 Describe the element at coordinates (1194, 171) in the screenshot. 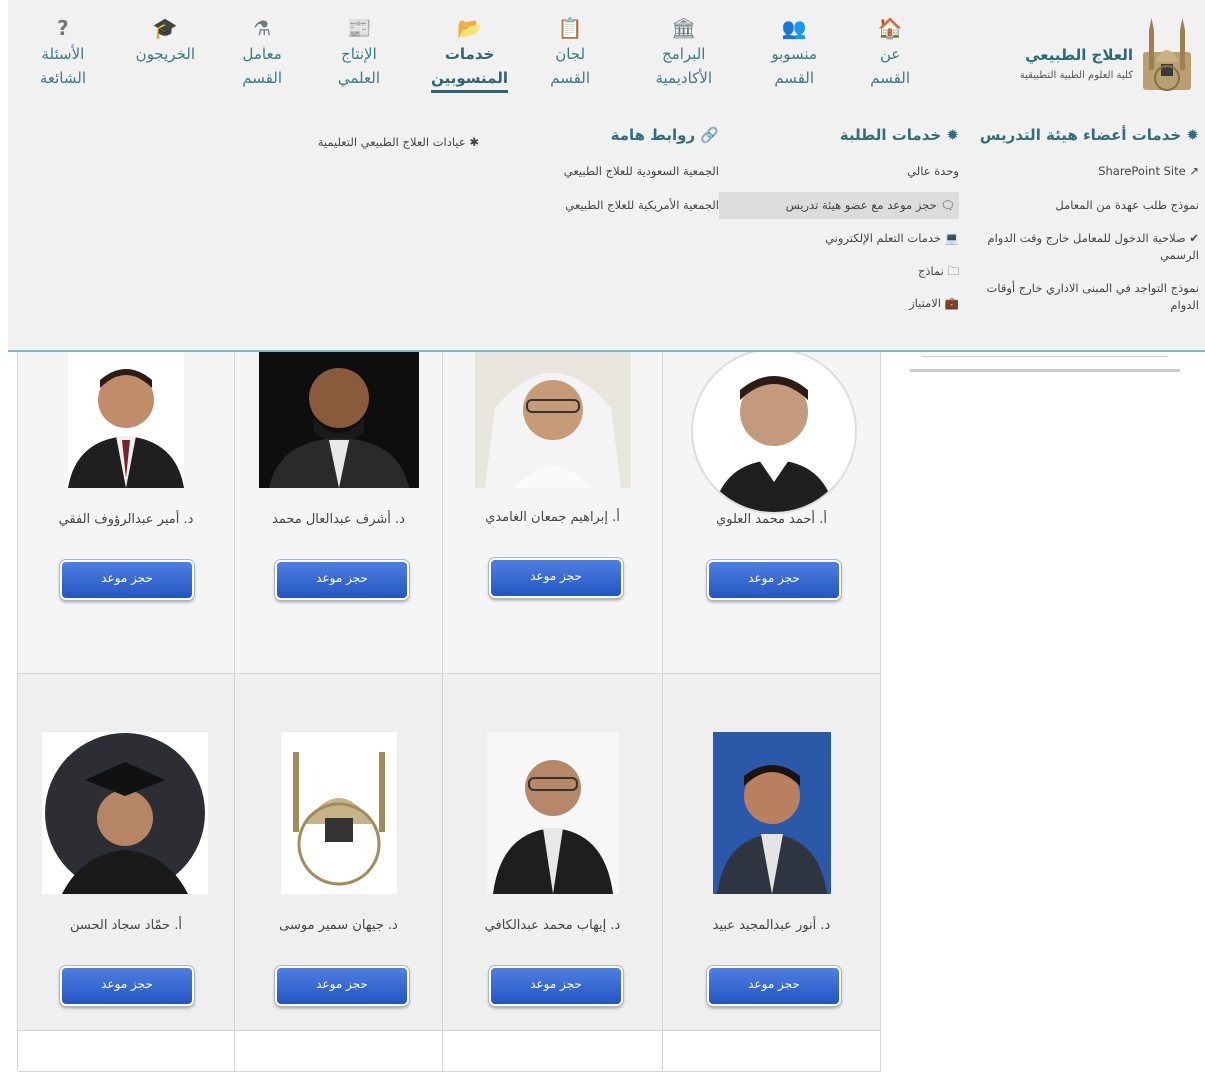

I see `external-link-icon: ↗` at that location.